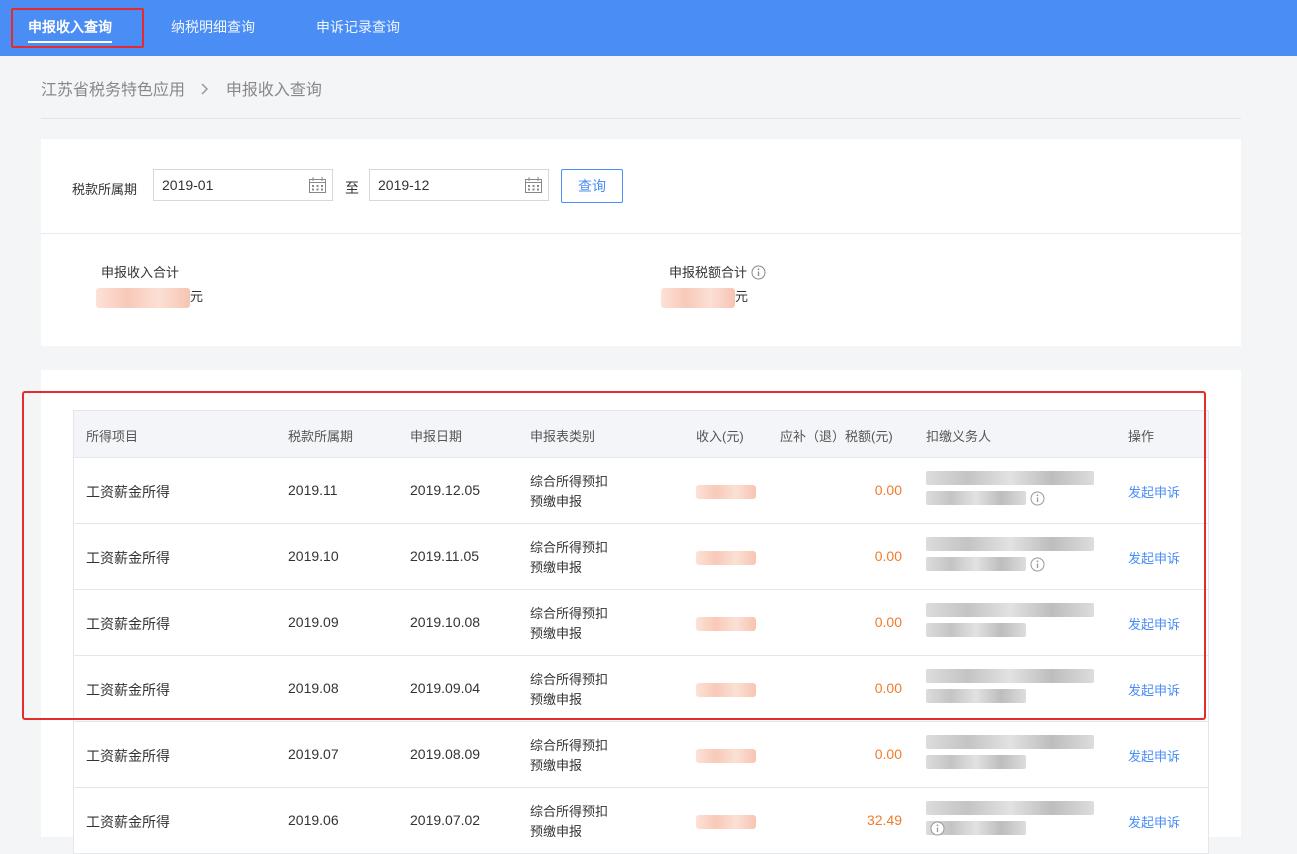 This screenshot has width=1297, height=854. What do you see at coordinates (459, 185) in the screenshot?
I see `end-date-input: 2019-12` at bounding box center [459, 185].